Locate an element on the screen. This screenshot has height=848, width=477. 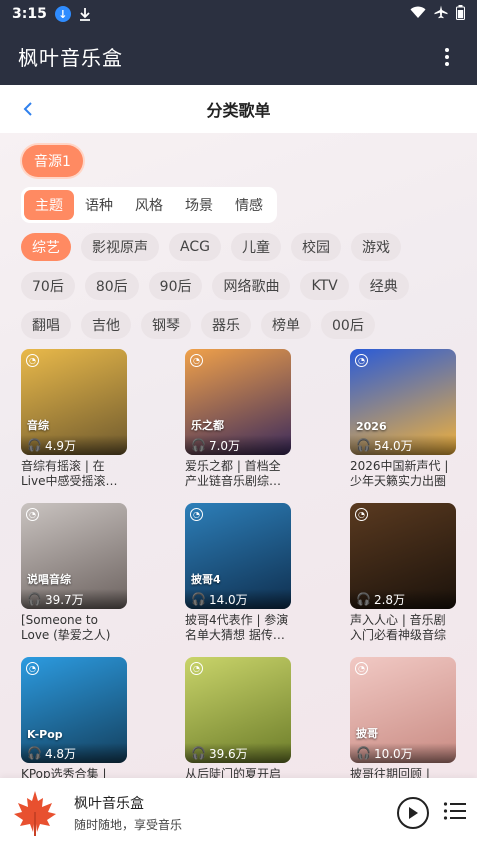
playlist-cover: ◔ 2026 🎧 54.0万 is located at coordinates (403, 402).